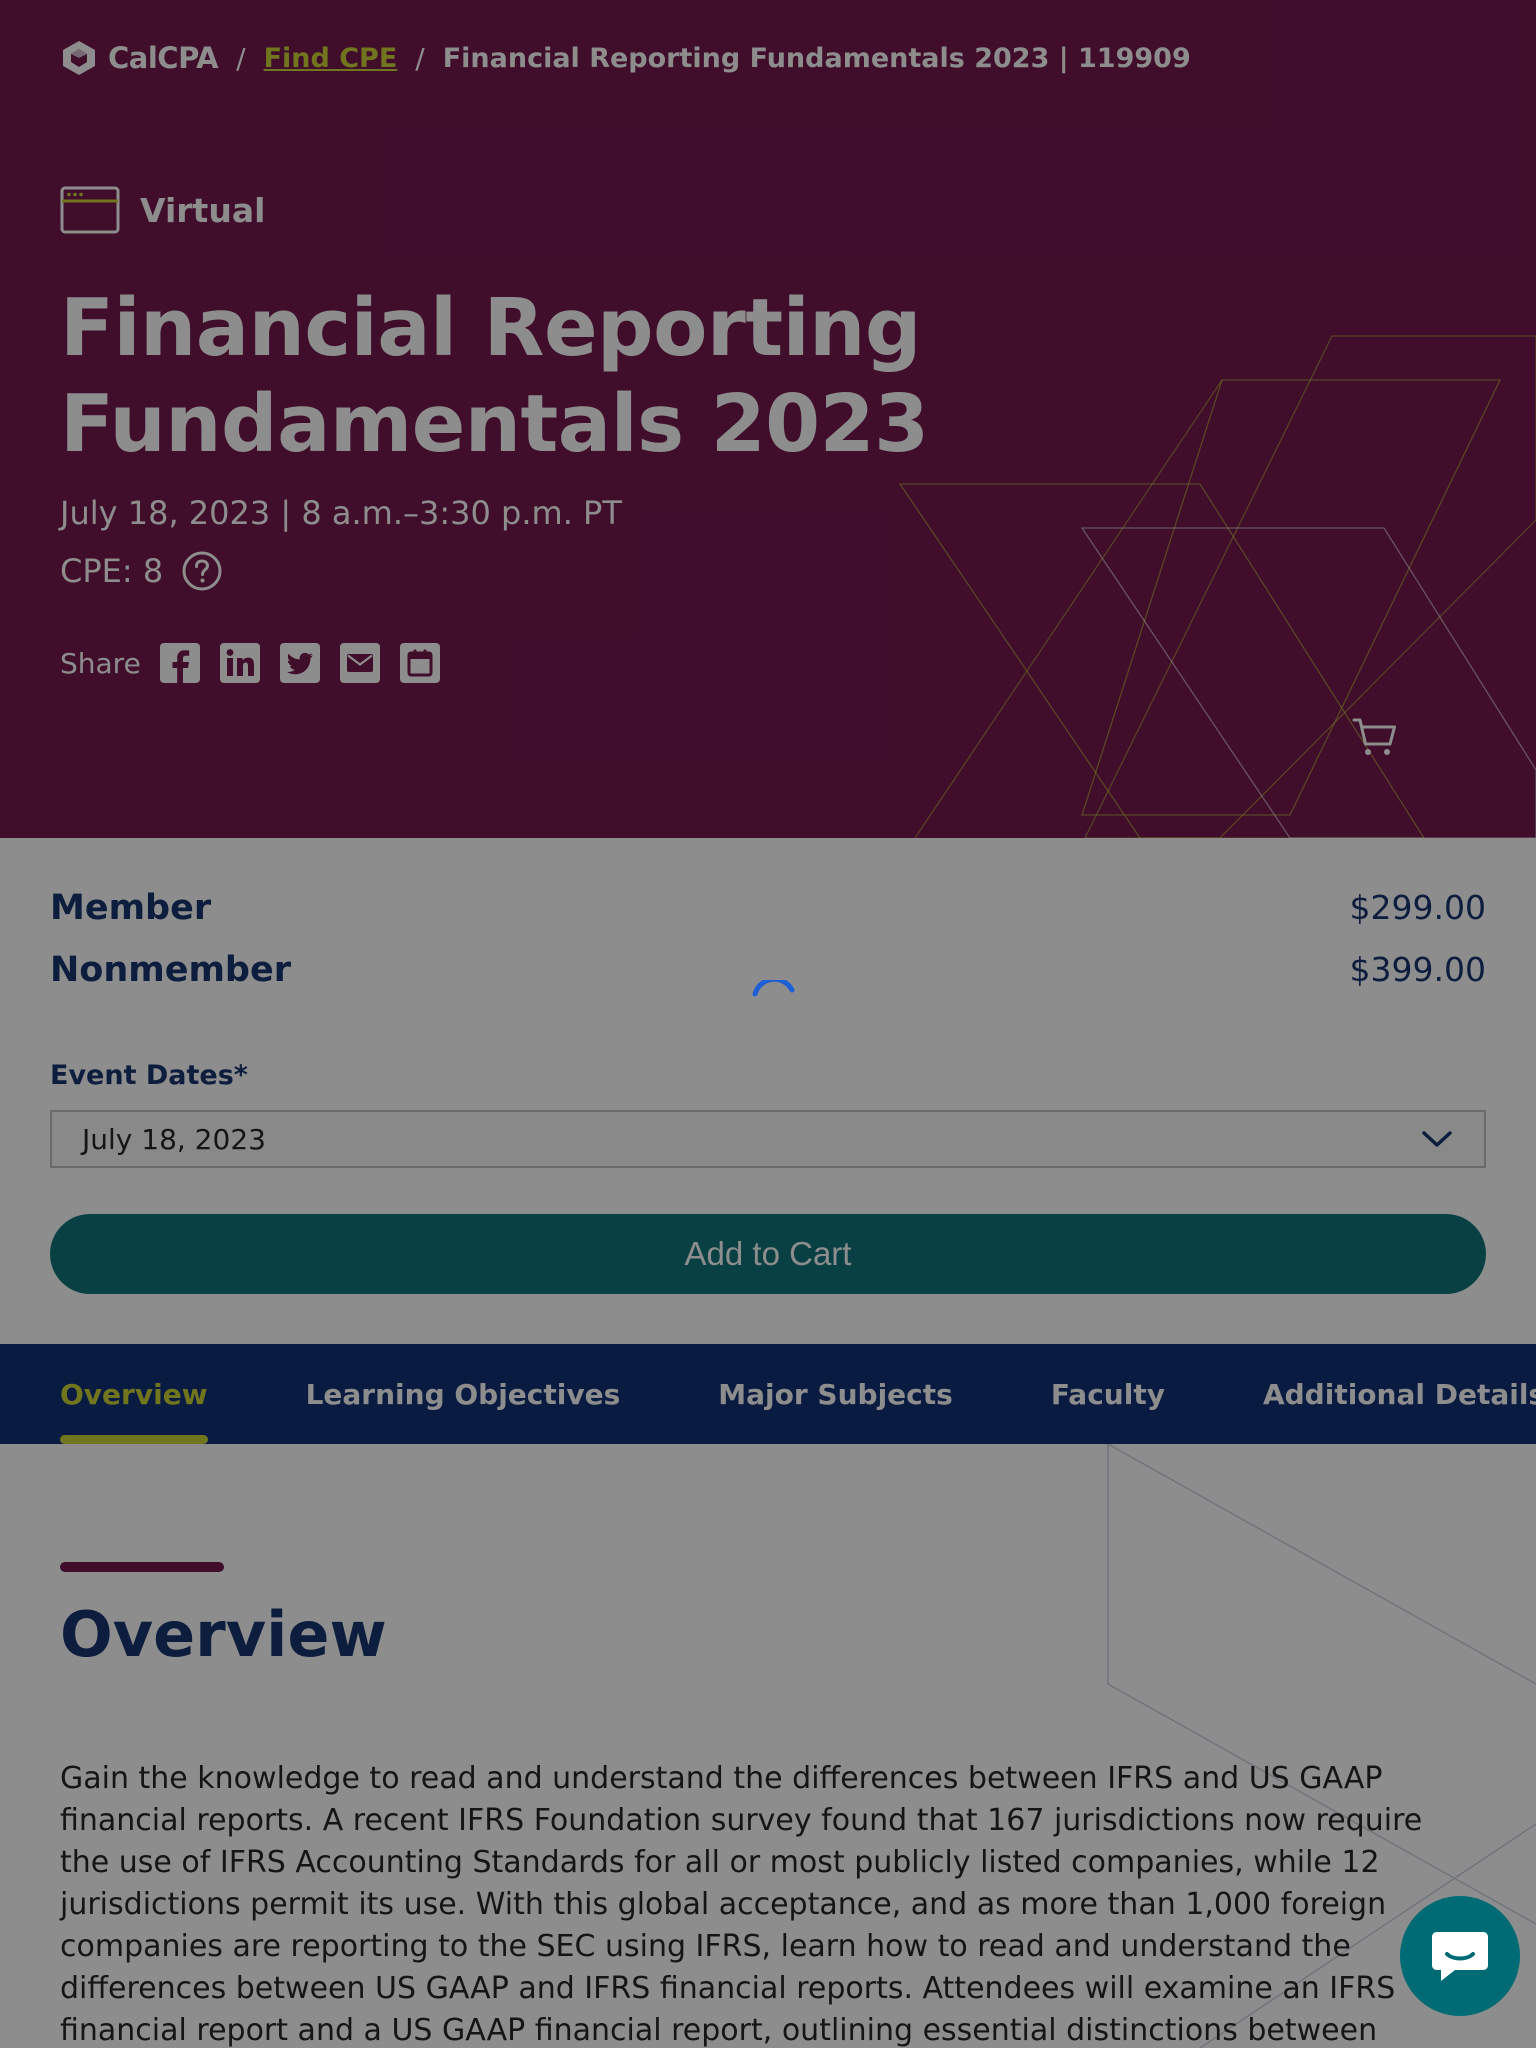 The height and width of the screenshot is (2048, 1536). I want to click on page-title: Financial Reporting Fundamentals 2023, so click(494, 376).